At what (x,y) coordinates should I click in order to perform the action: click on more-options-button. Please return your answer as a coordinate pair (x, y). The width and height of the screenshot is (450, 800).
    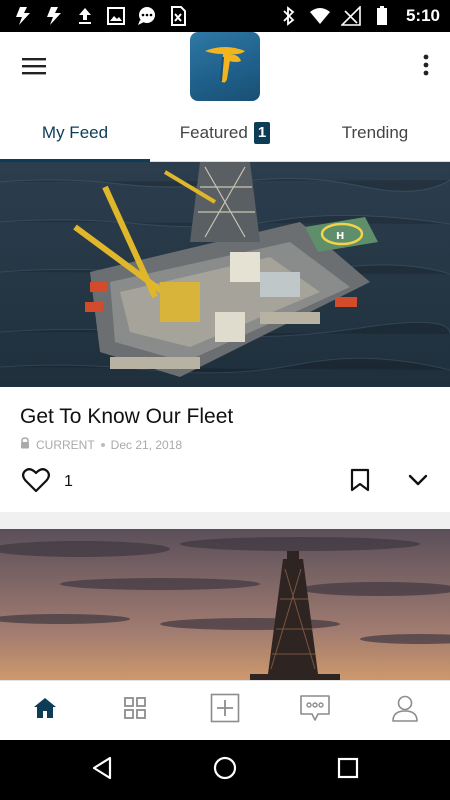
    Looking at the image, I should click on (426, 67).